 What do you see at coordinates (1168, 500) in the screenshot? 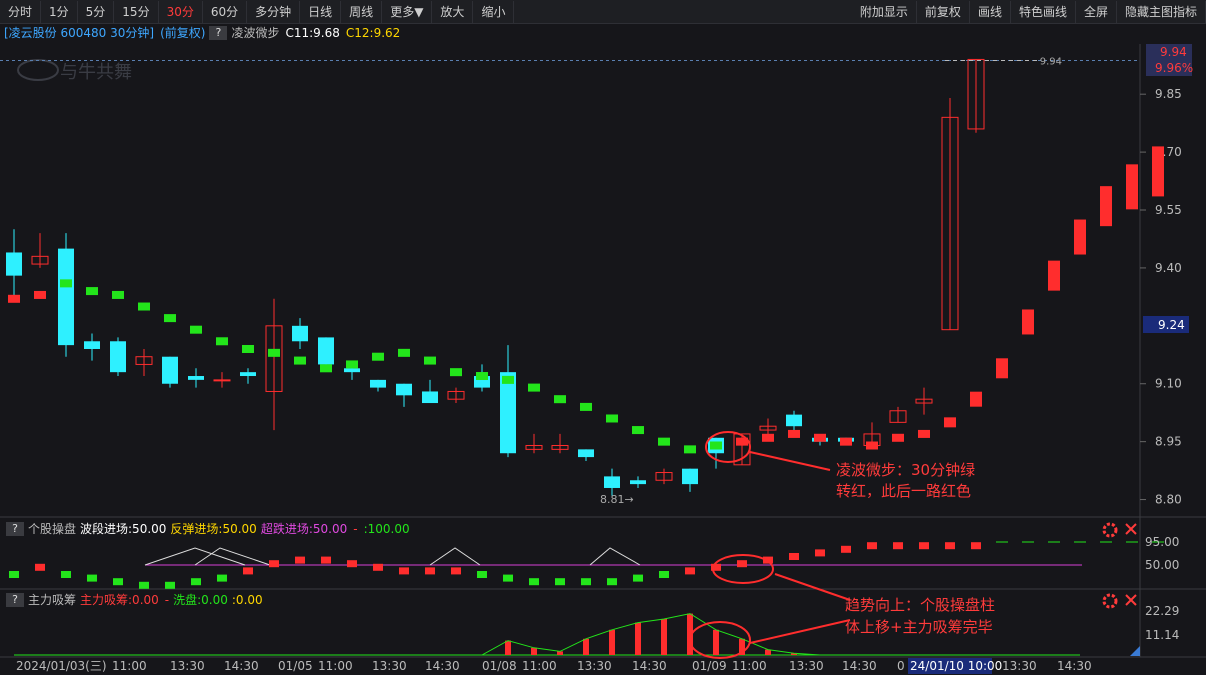
I see `price-tick-label-9: 8.80` at bounding box center [1168, 500].